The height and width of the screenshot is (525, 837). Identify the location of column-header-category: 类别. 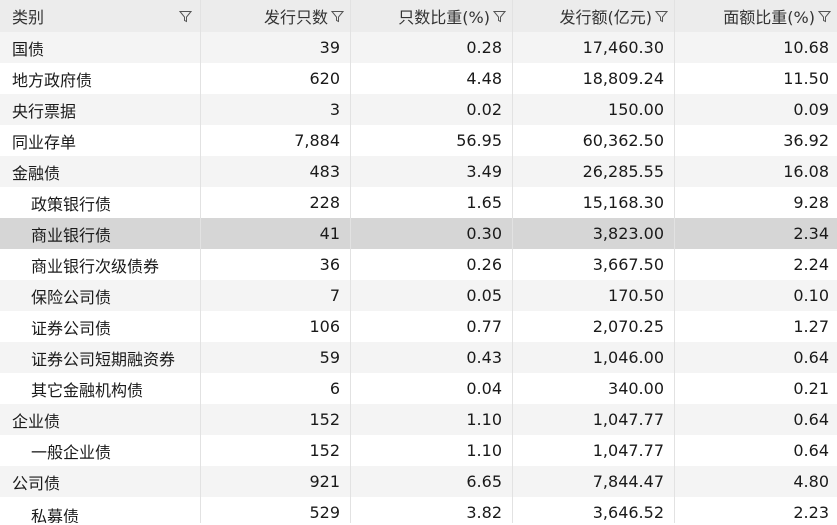
(100, 16).